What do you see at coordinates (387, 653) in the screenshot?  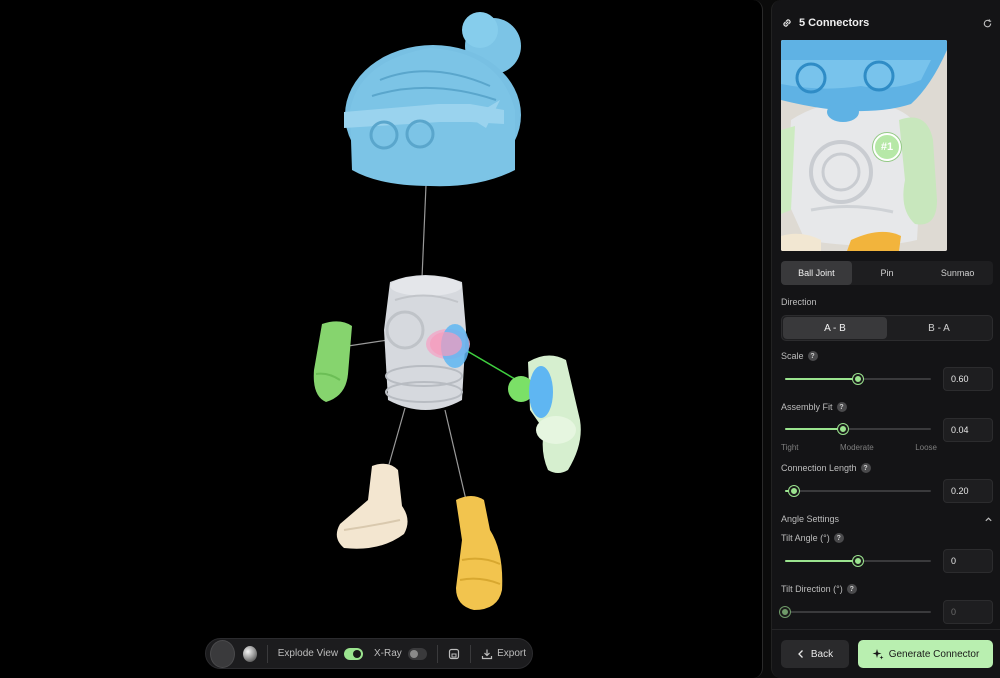 I see `xray-label: X-Ray` at bounding box center [387, 653].